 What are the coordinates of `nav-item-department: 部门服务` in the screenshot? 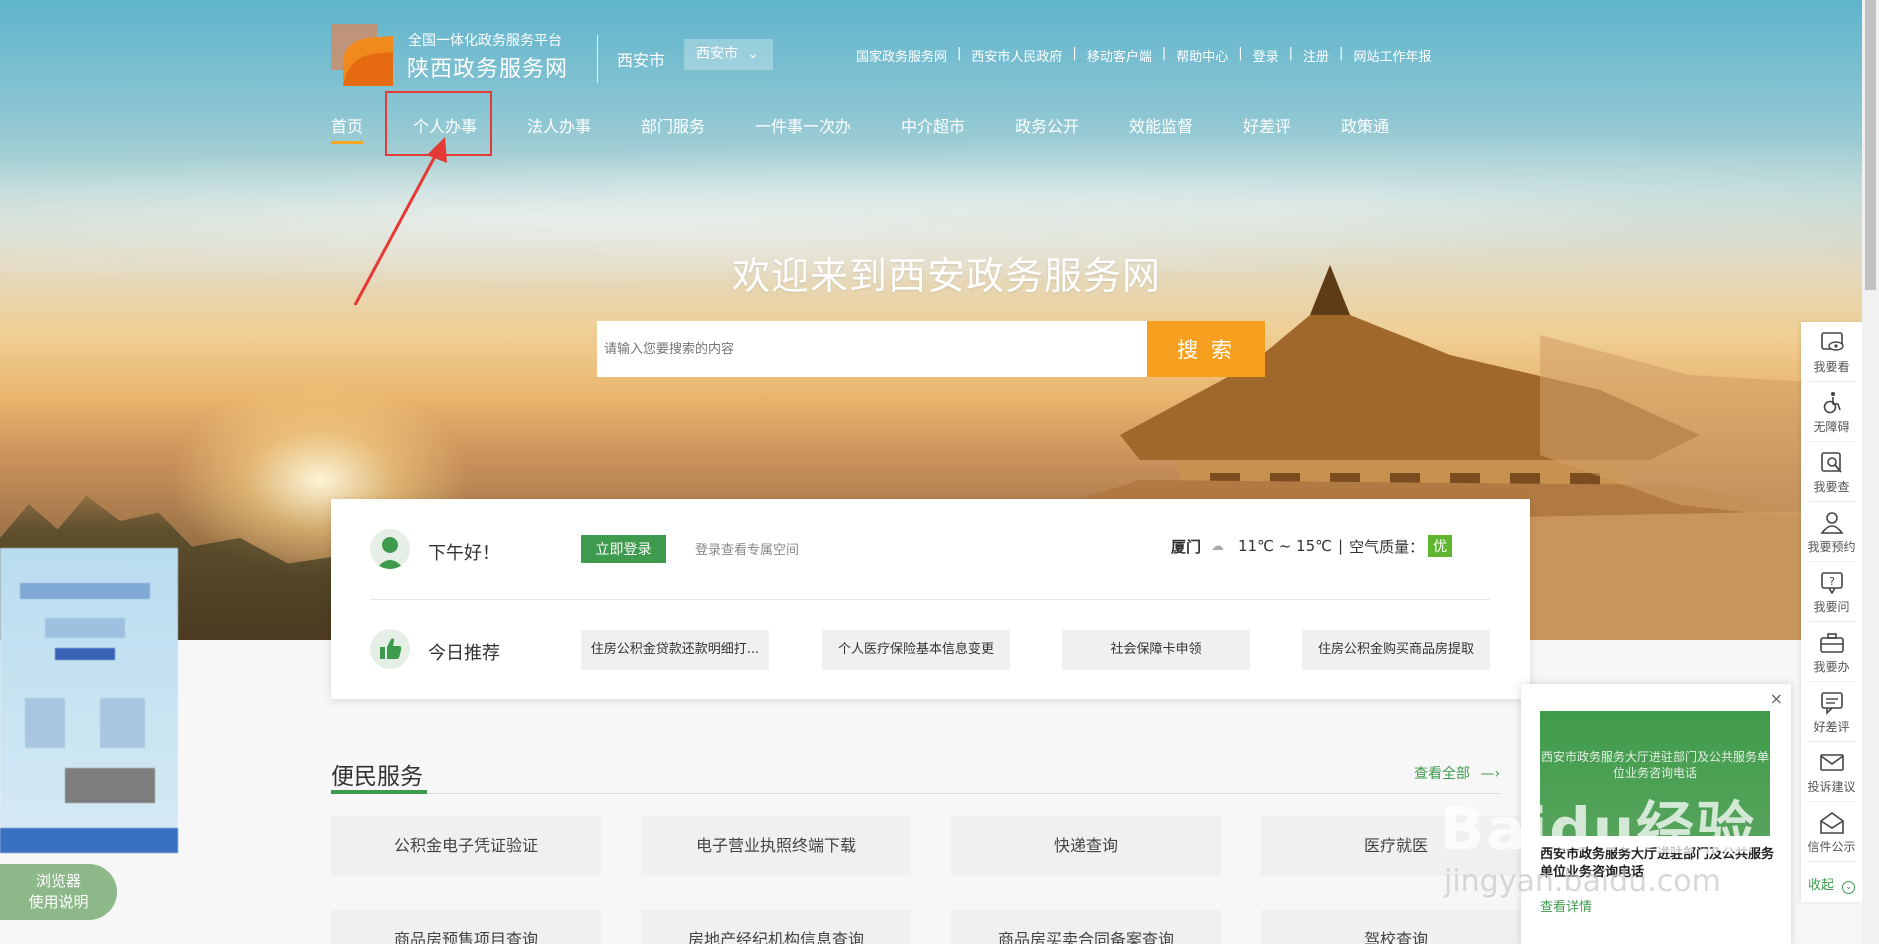 It's located at (673, 125).